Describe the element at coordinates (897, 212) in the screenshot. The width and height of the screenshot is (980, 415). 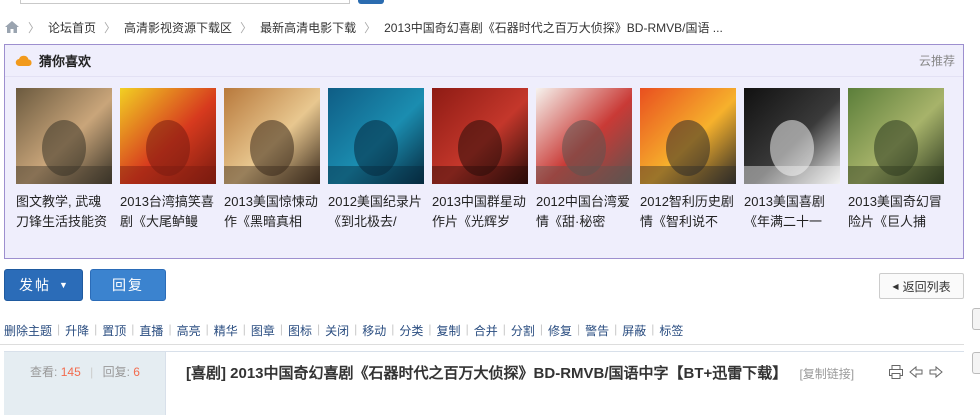
I see `movie-title: 2013美国奇幻冒险片《巨人捕` at that location.